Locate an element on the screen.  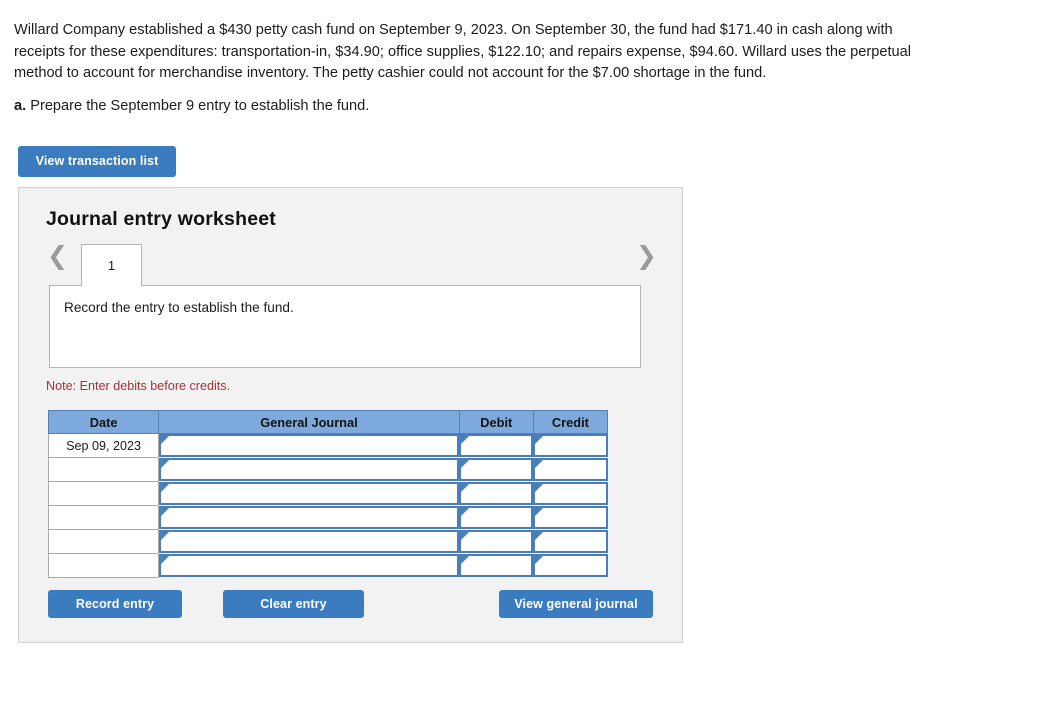
worksheet-tab-1: 1 is located at coordinates (111, 265).